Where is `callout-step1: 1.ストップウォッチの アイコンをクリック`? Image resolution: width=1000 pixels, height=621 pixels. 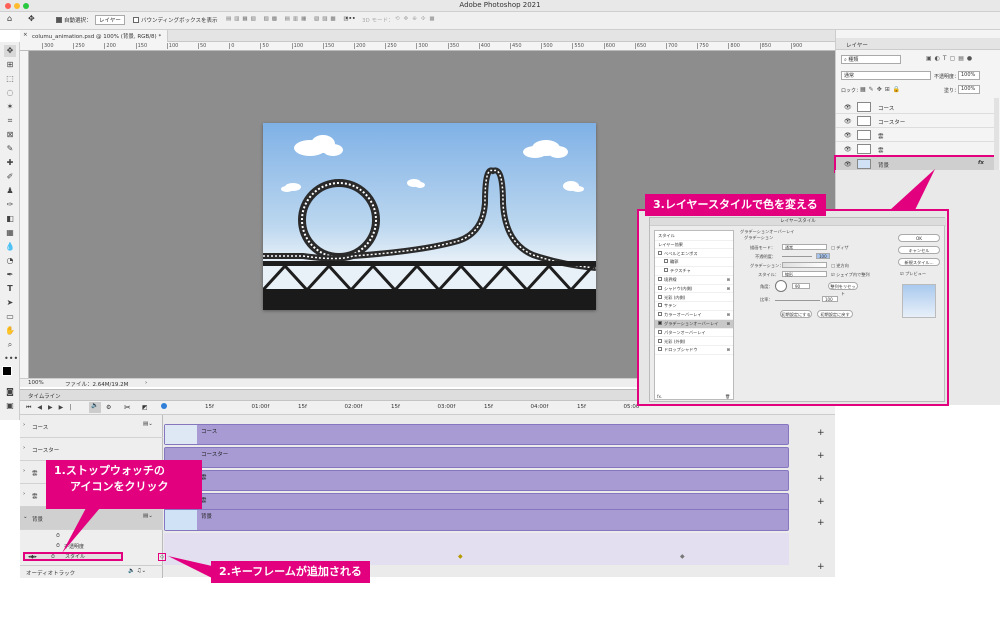
callout-step1: 1.ストップウォッチの アイコンをクリック is located at coordinates (124, 484).